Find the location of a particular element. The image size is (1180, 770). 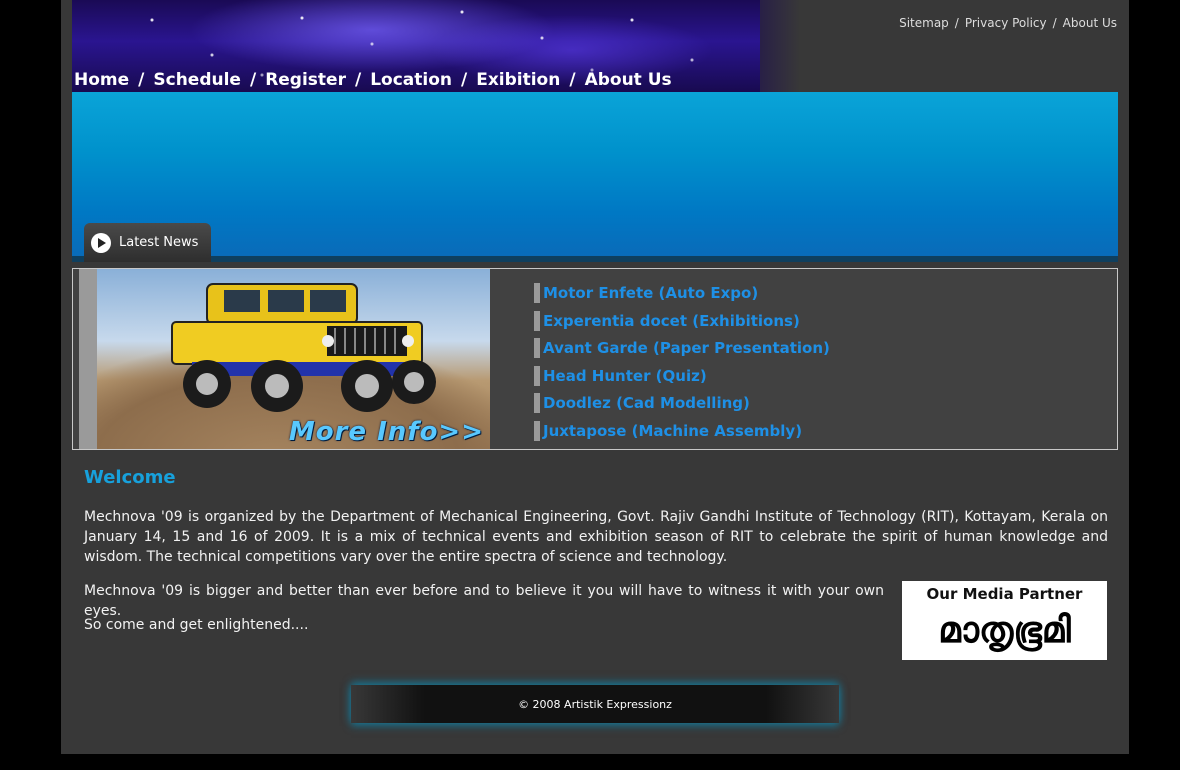

mathrubhumi-logo: മാതൃഭൂമി is located at coordinates (1004, 630).